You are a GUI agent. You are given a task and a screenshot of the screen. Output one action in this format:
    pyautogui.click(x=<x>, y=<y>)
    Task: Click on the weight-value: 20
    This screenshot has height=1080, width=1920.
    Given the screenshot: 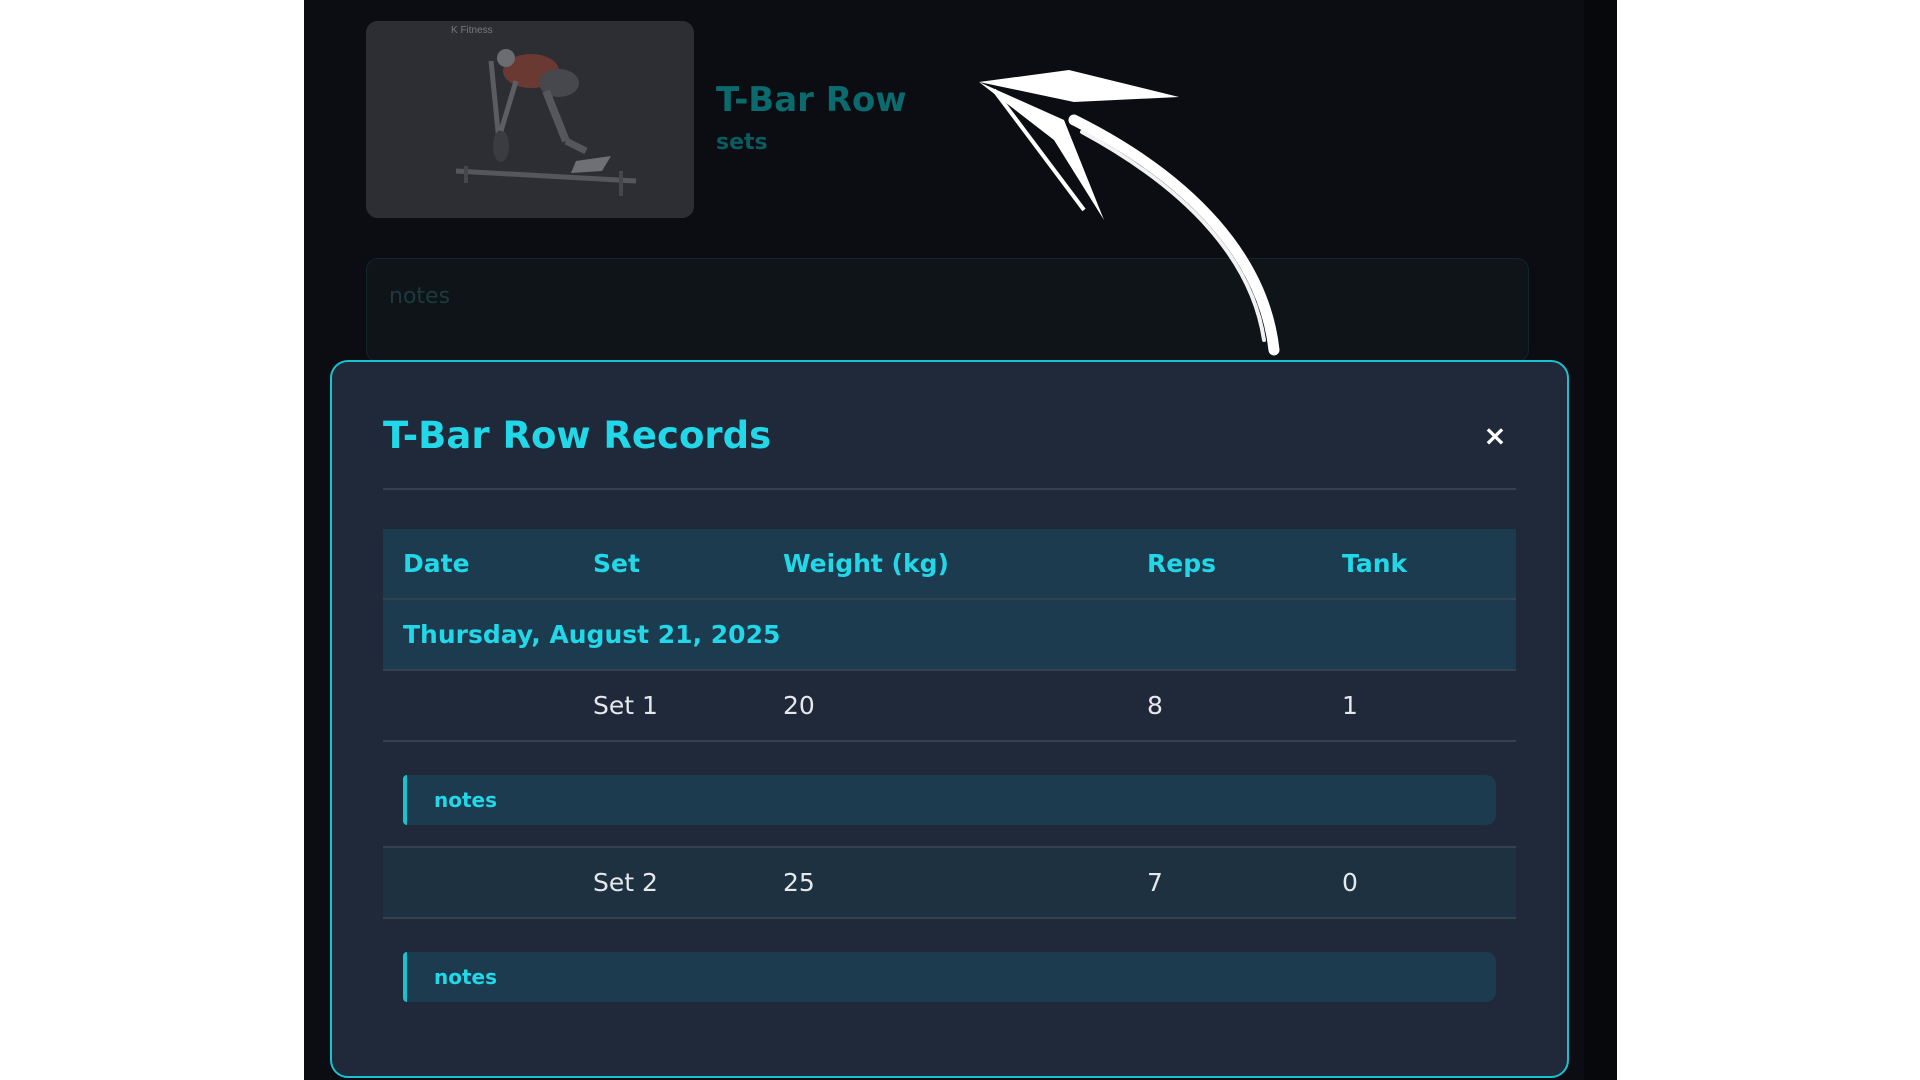 What is the action you would take?
    pyautogui.click(x=799, y=705)
    